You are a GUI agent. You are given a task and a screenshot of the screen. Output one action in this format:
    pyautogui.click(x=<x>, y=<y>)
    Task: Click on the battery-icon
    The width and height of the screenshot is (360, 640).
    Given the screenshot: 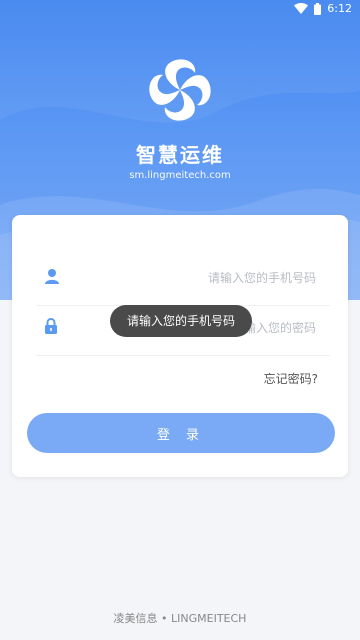 What is the action you would take?
    pyautogui.click(x=318, y=8)
    